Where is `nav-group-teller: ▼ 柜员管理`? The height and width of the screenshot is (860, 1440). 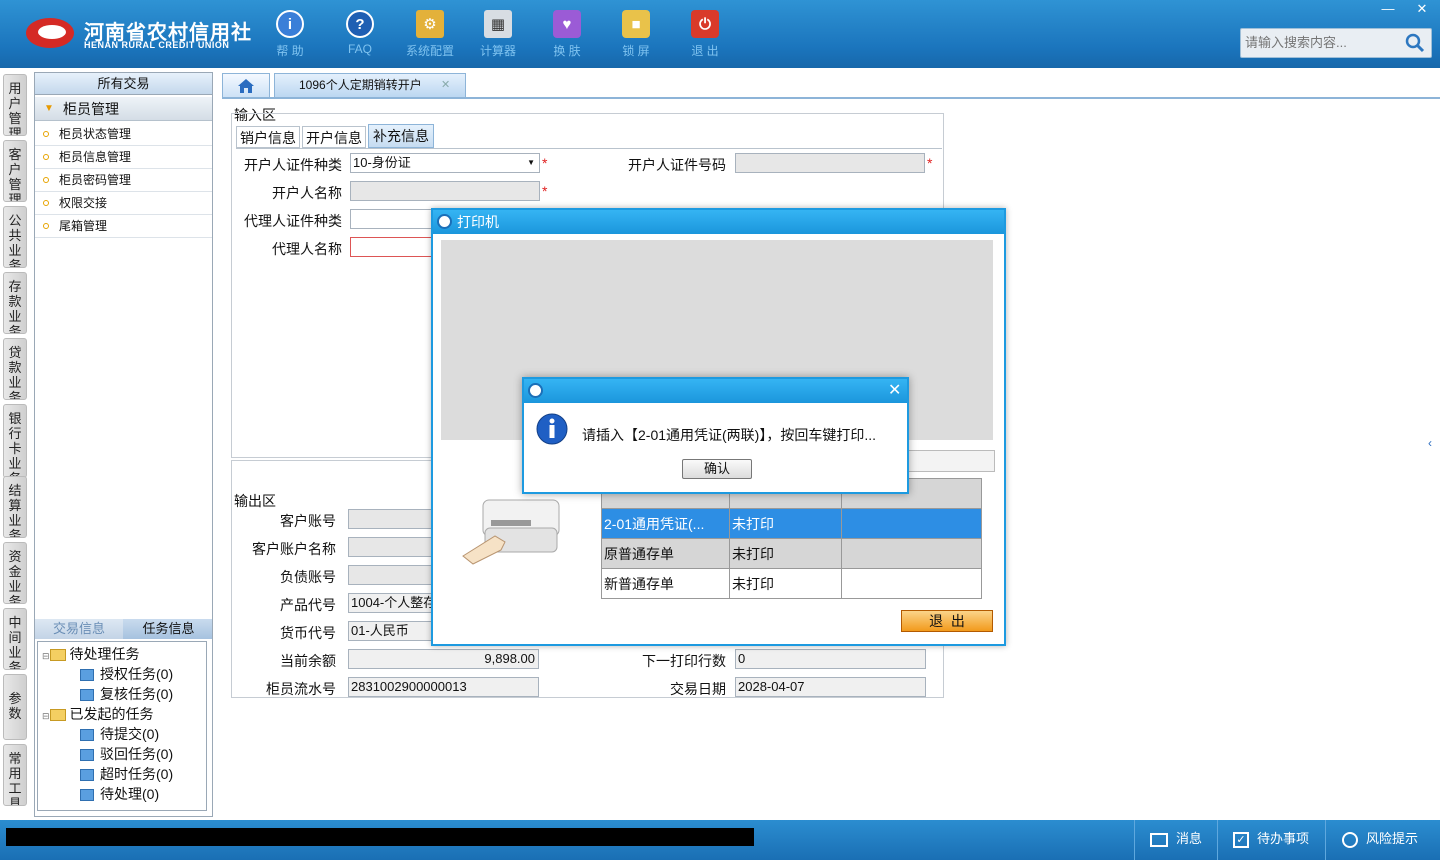 nav-group-teller: ▼ 柜员管理 is located at coordinates (123, 109).